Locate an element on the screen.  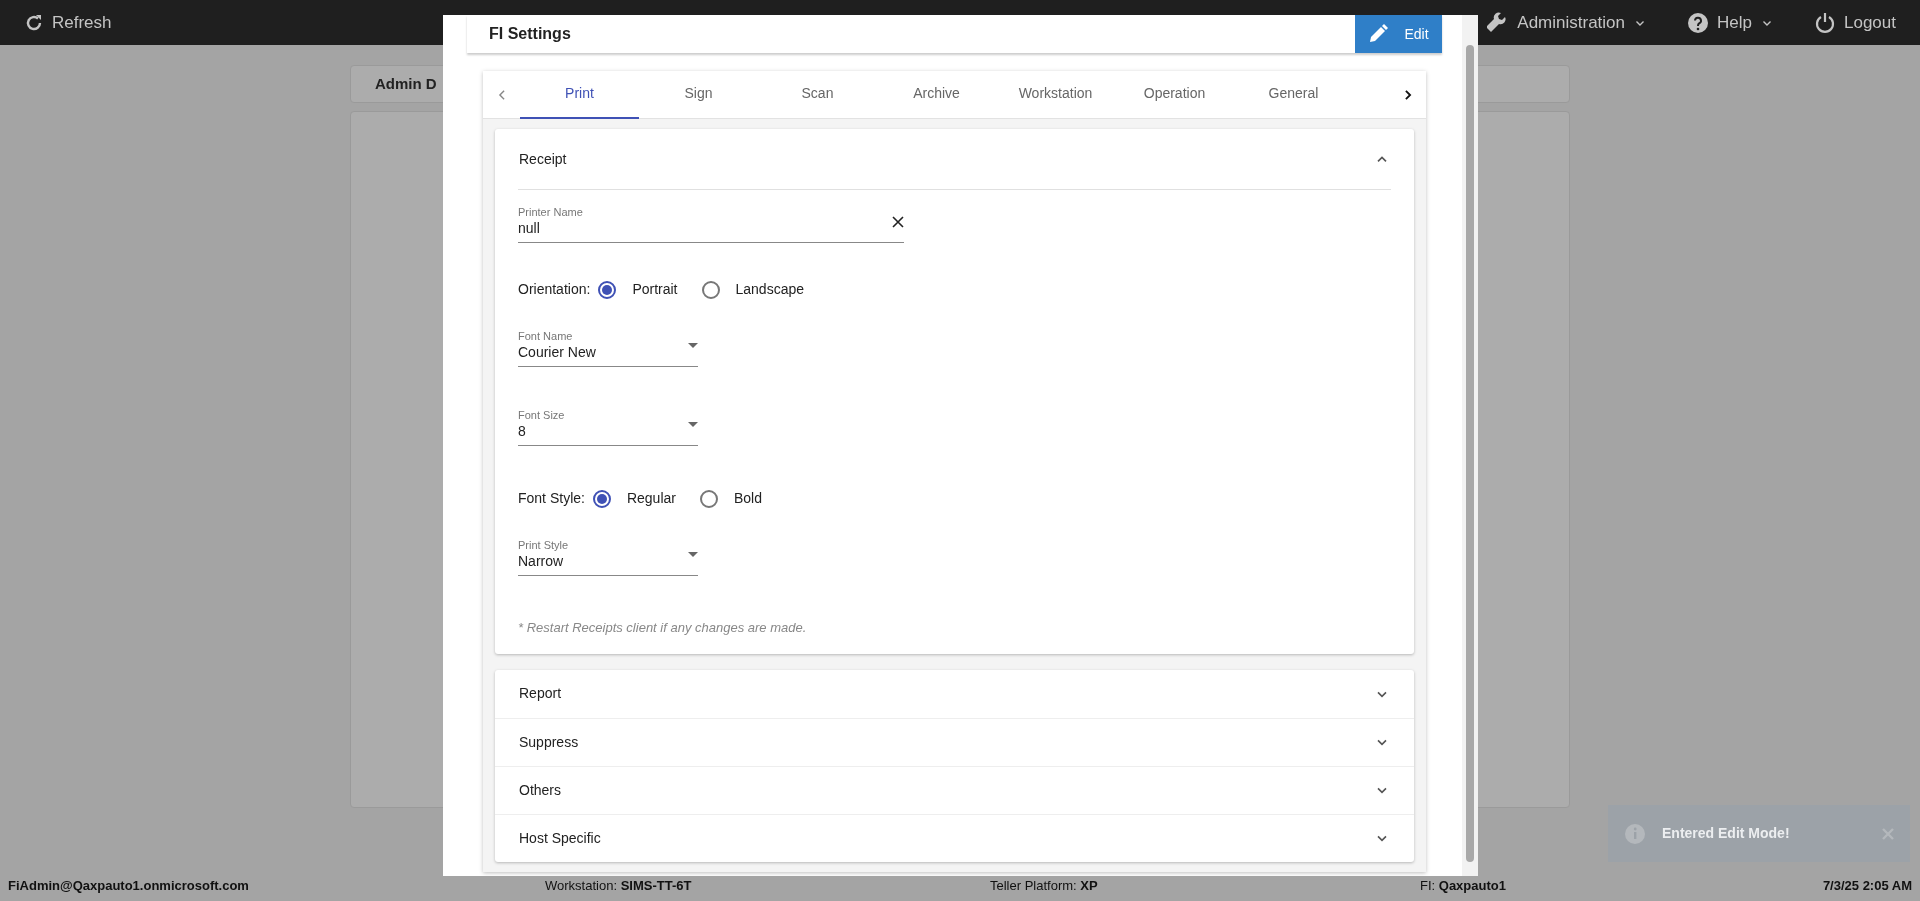
radio-group-label: Orientation: is located at coordinates (554, 289).